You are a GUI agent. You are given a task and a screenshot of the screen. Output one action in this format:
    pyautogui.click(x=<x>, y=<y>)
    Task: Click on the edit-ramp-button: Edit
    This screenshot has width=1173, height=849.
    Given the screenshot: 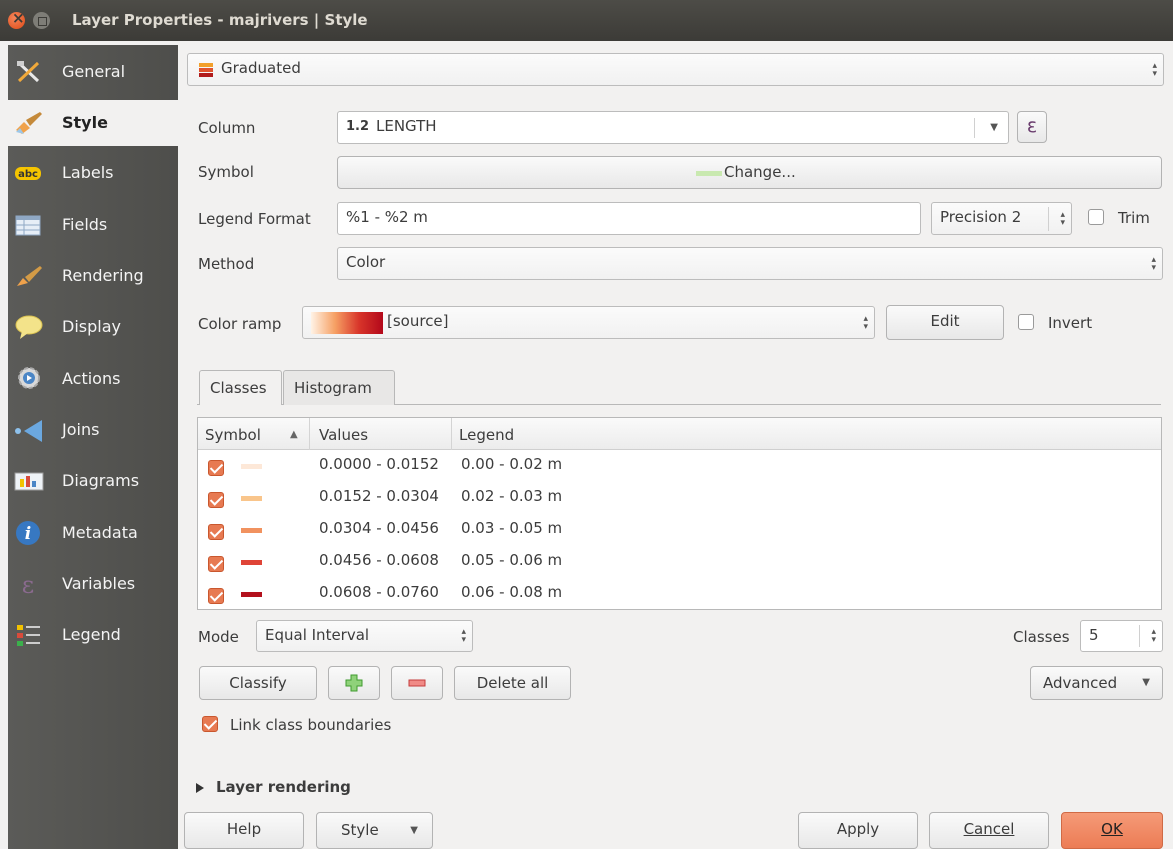 What is the action you would take?
    pyautogui.click(x=945, y=322)
    